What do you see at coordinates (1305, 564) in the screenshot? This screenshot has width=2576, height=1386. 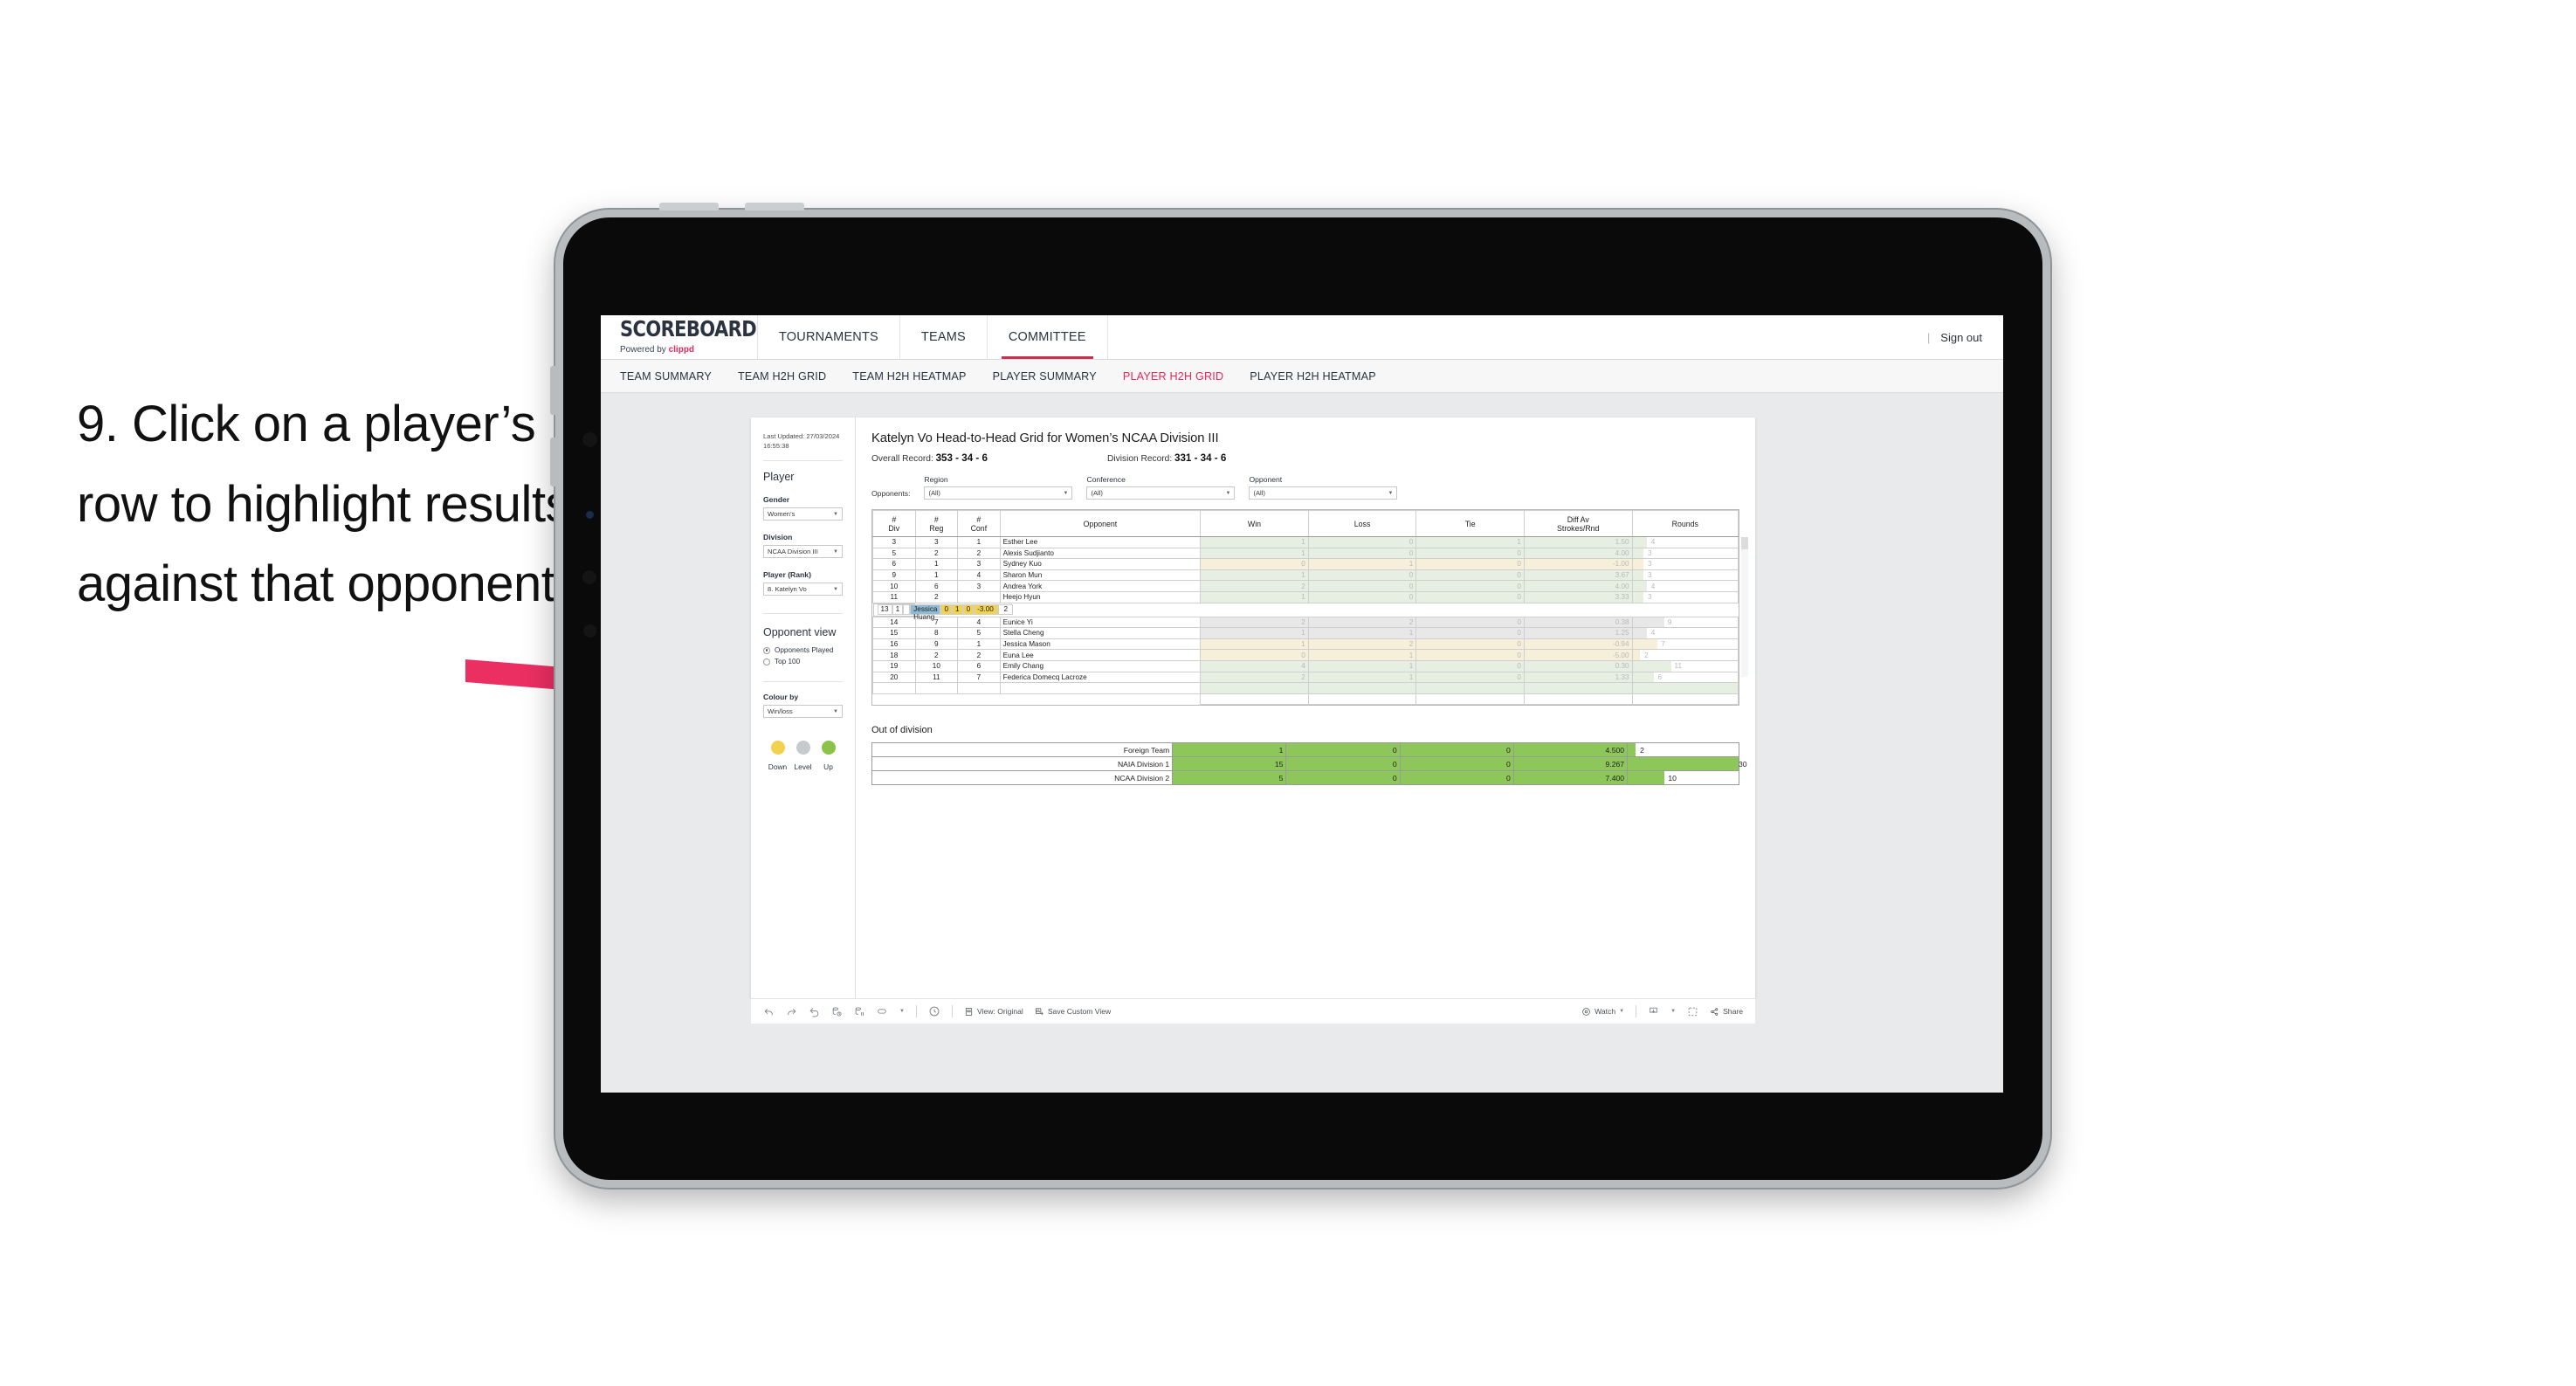 I see `table-row: 6 1 3 Sydney Kuo 0 1 0 -1.00 3` at bounding box center [1305, 564].